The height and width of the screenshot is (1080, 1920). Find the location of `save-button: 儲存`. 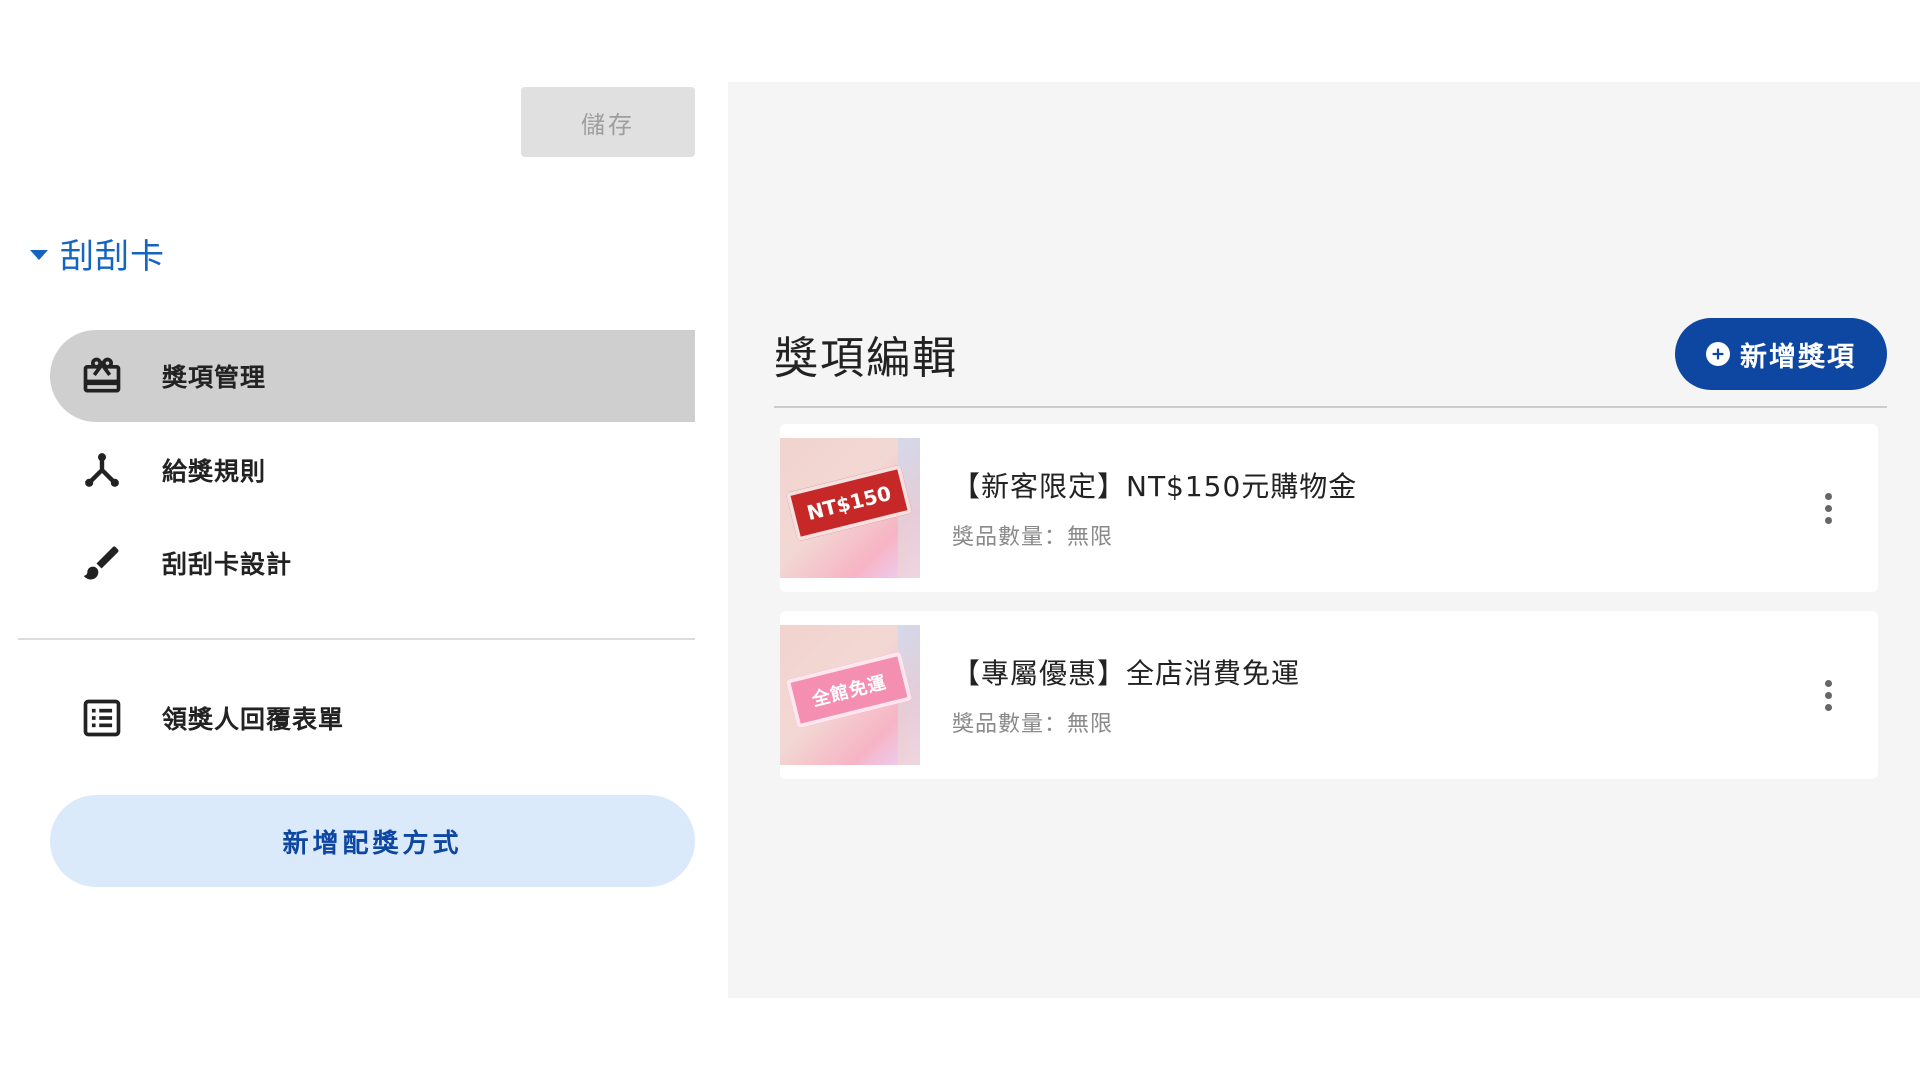

save-button: 儲存 is located at coordinates (608, 122).